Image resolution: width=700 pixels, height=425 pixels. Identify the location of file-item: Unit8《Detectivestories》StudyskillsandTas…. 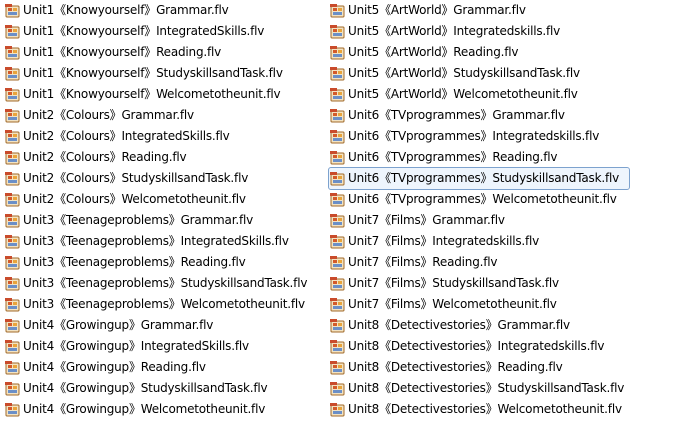
(499, 388).